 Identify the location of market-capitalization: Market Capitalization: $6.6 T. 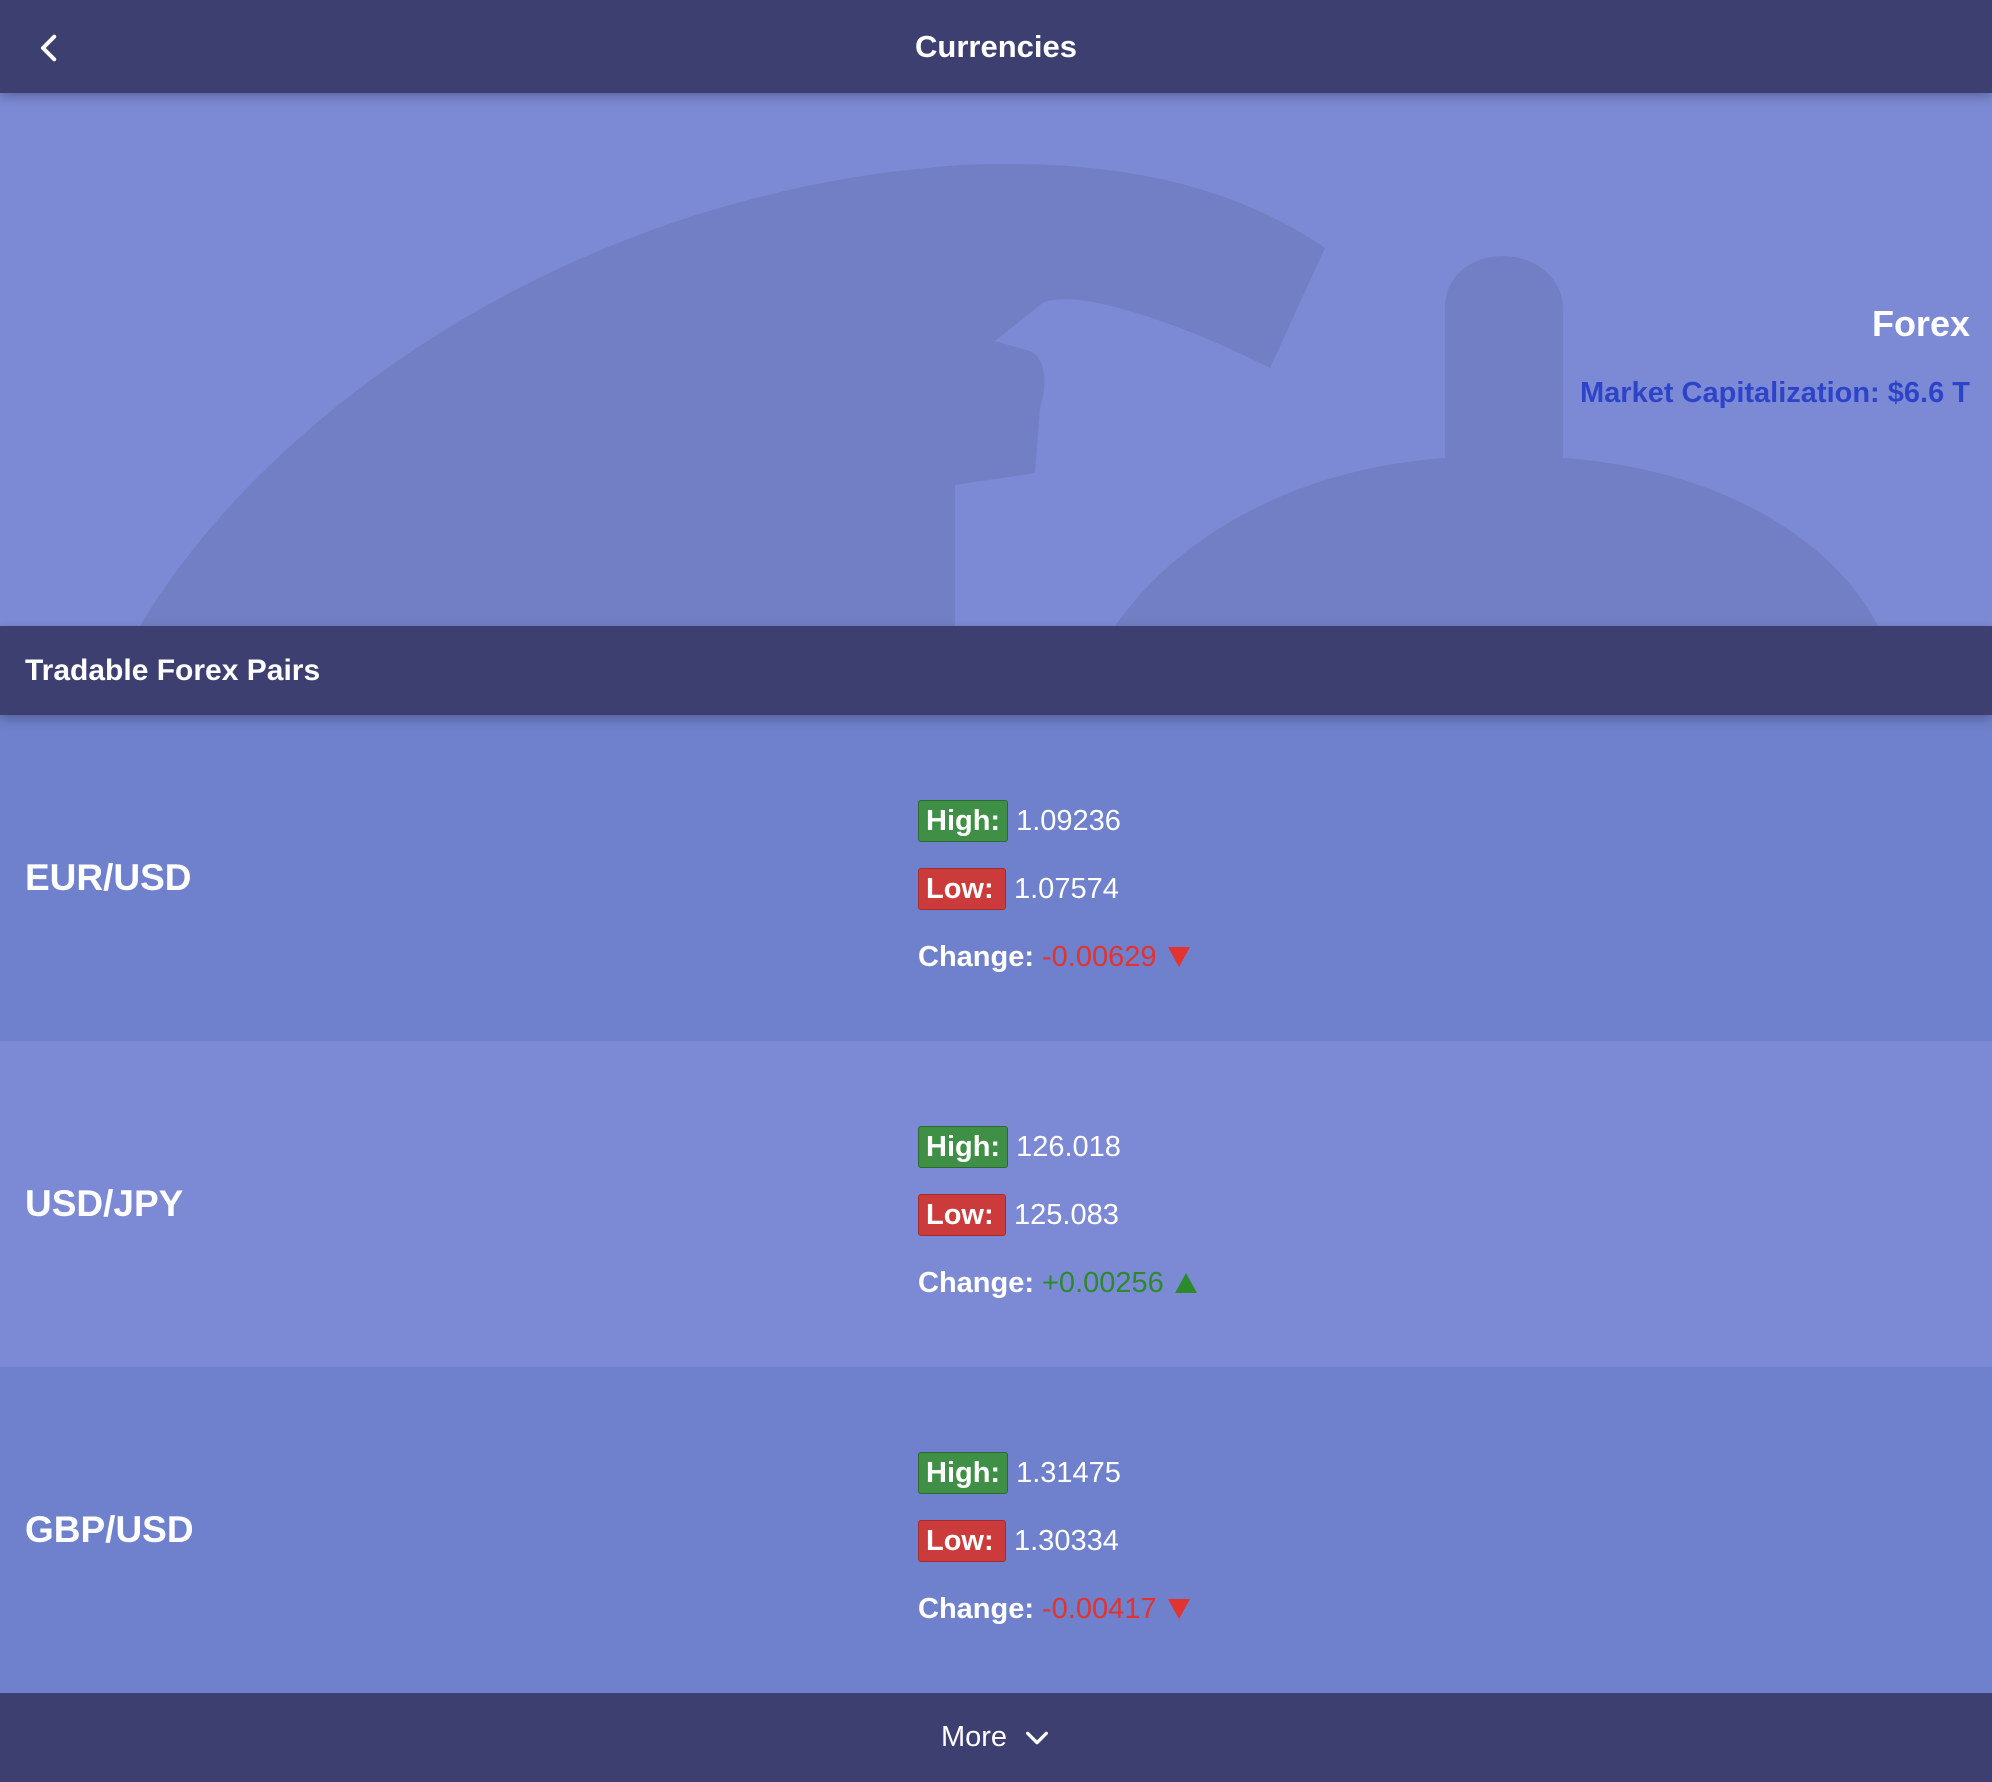
(1775, 393).